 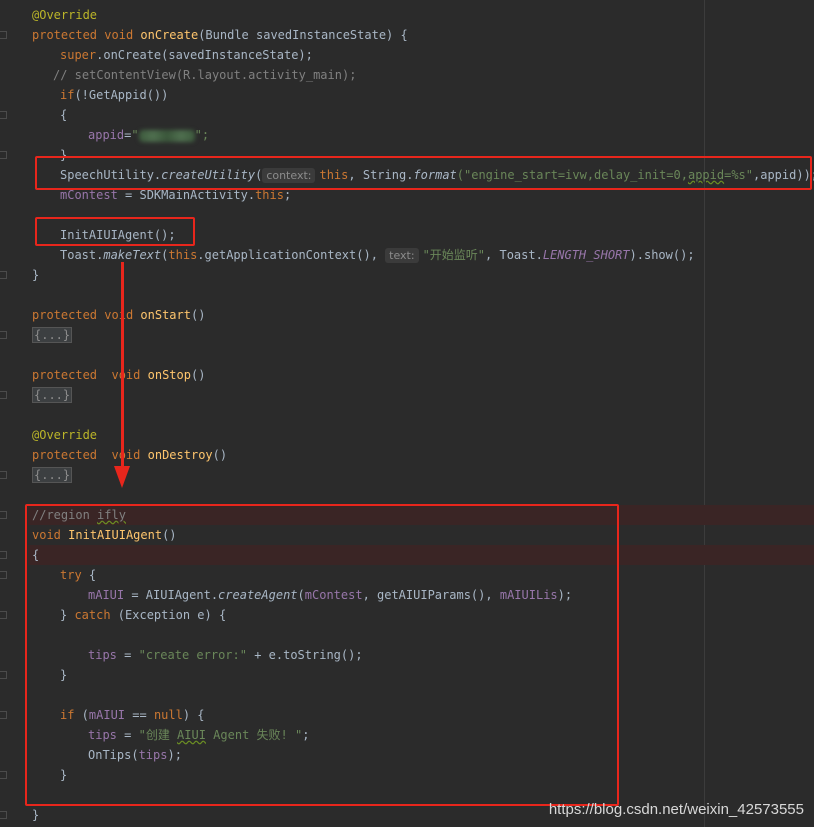 I want to click on arrow-down-icon, so click(x=122, y=477).